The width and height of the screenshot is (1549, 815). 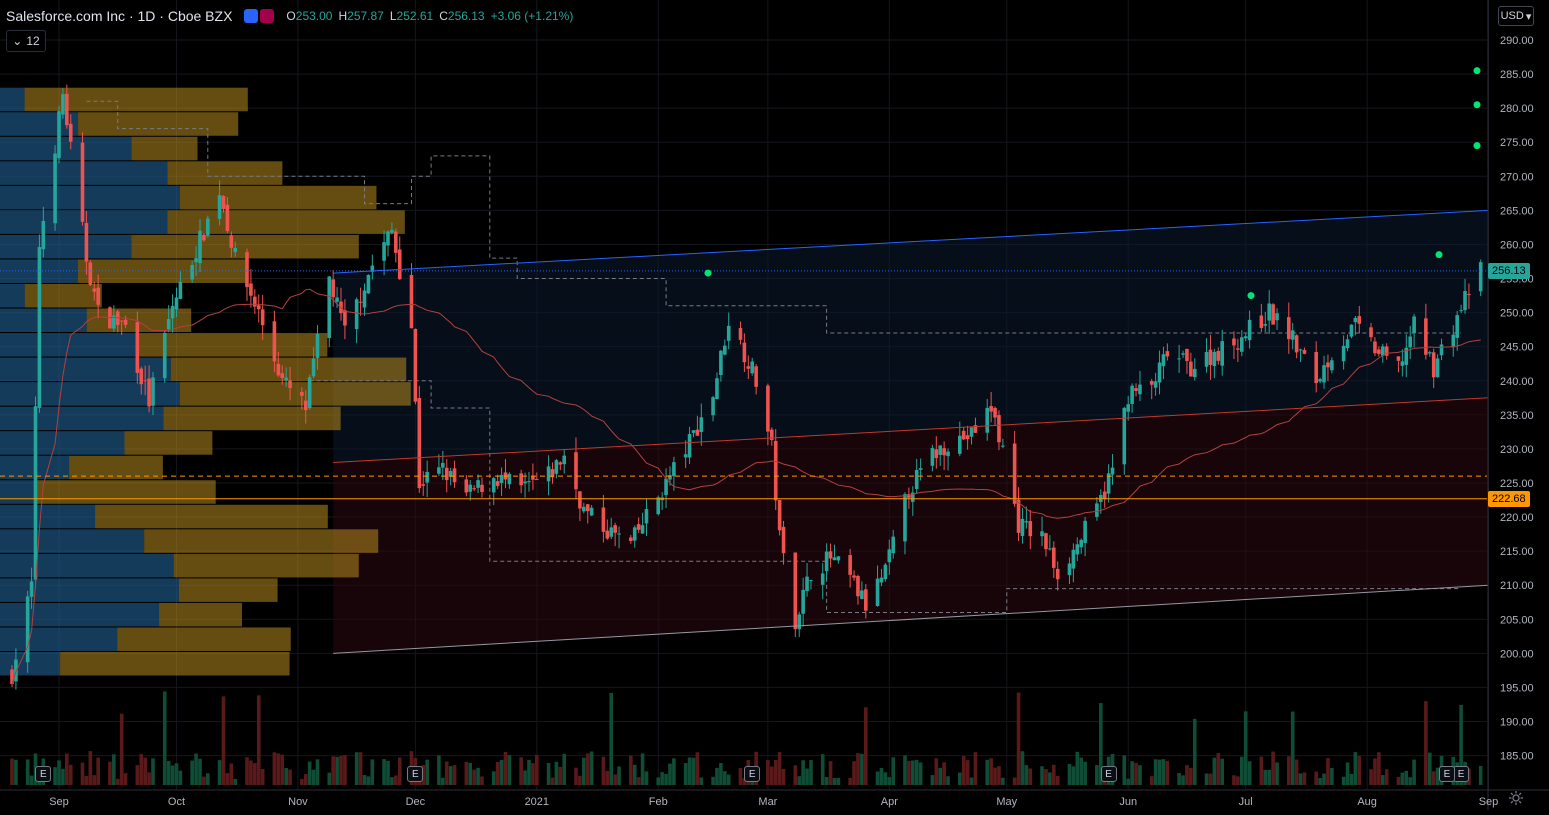 I want to click on settings-icon, so click(x=1516, y=798).